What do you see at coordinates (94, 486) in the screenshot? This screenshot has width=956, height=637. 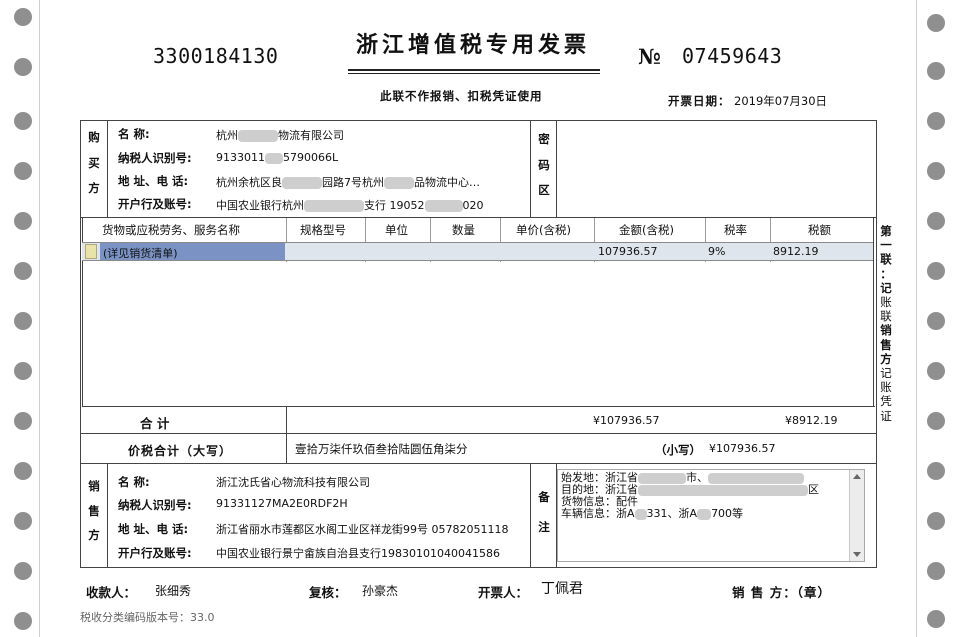 I see `seller-label-char: 销` at bounding box center [94, 486].